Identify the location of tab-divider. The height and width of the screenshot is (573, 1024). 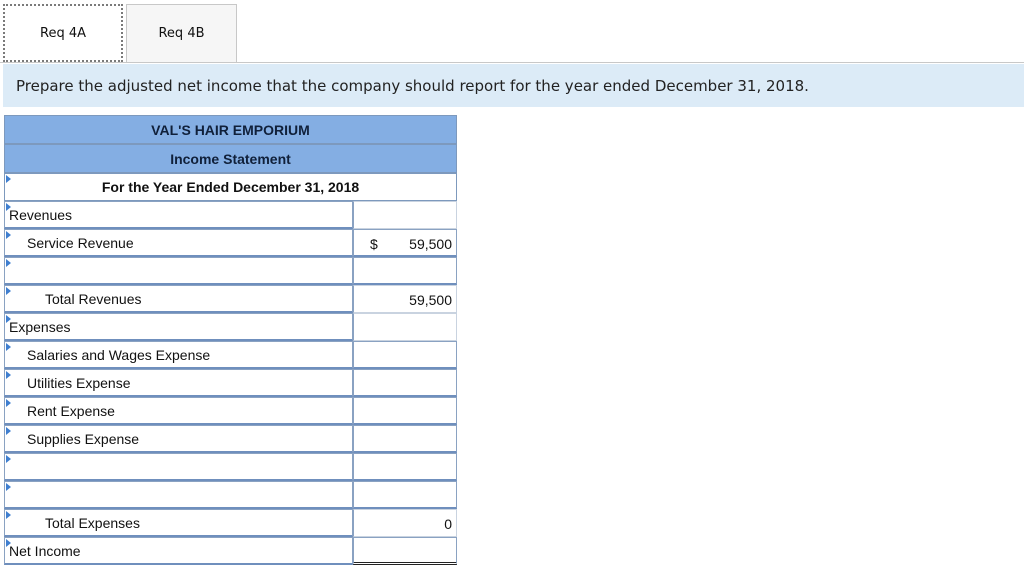
(512, 62).